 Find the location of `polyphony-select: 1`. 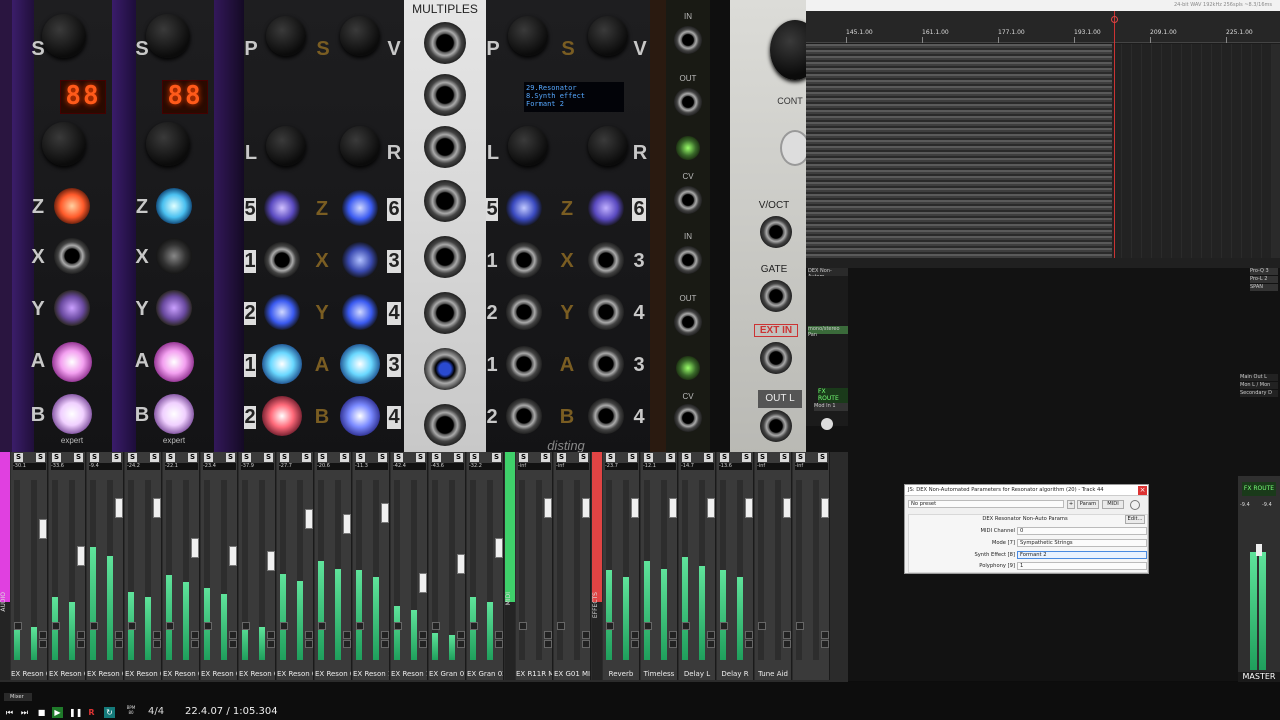

polyphony-select: 1 is located at coordinates (1082, 566).